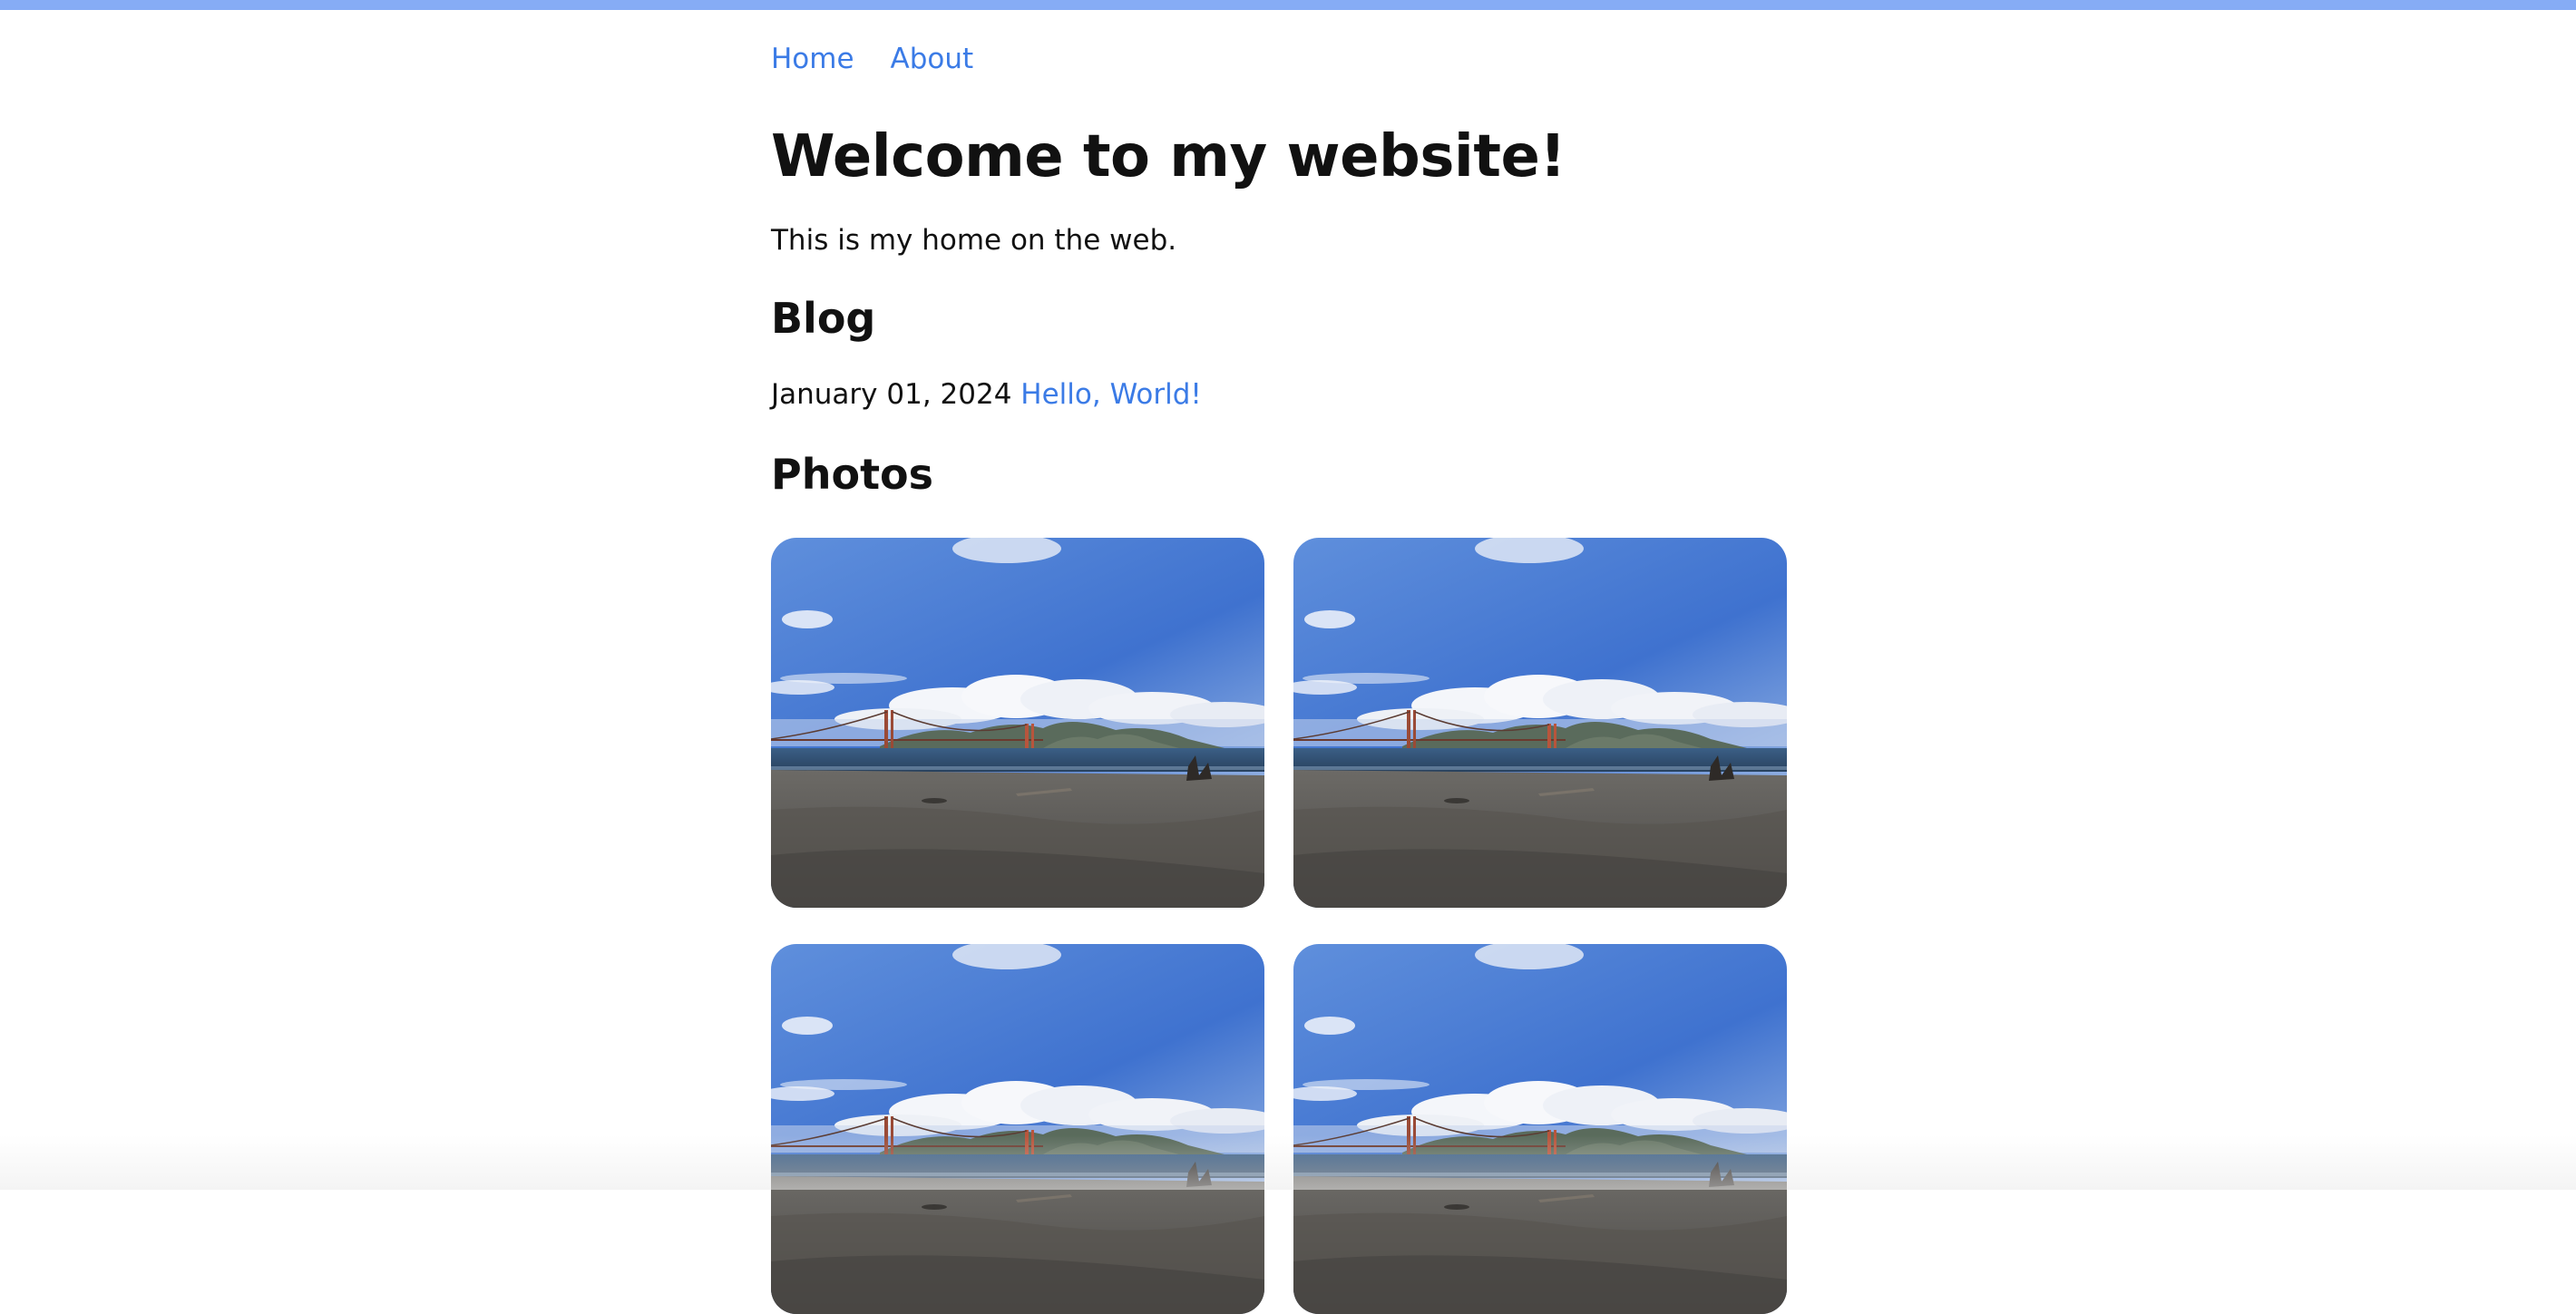 The image size is (2576, 1314). Describe the element at coordinates (932, 59) in the screenshot. I see `nav-link-about: About` at that location.